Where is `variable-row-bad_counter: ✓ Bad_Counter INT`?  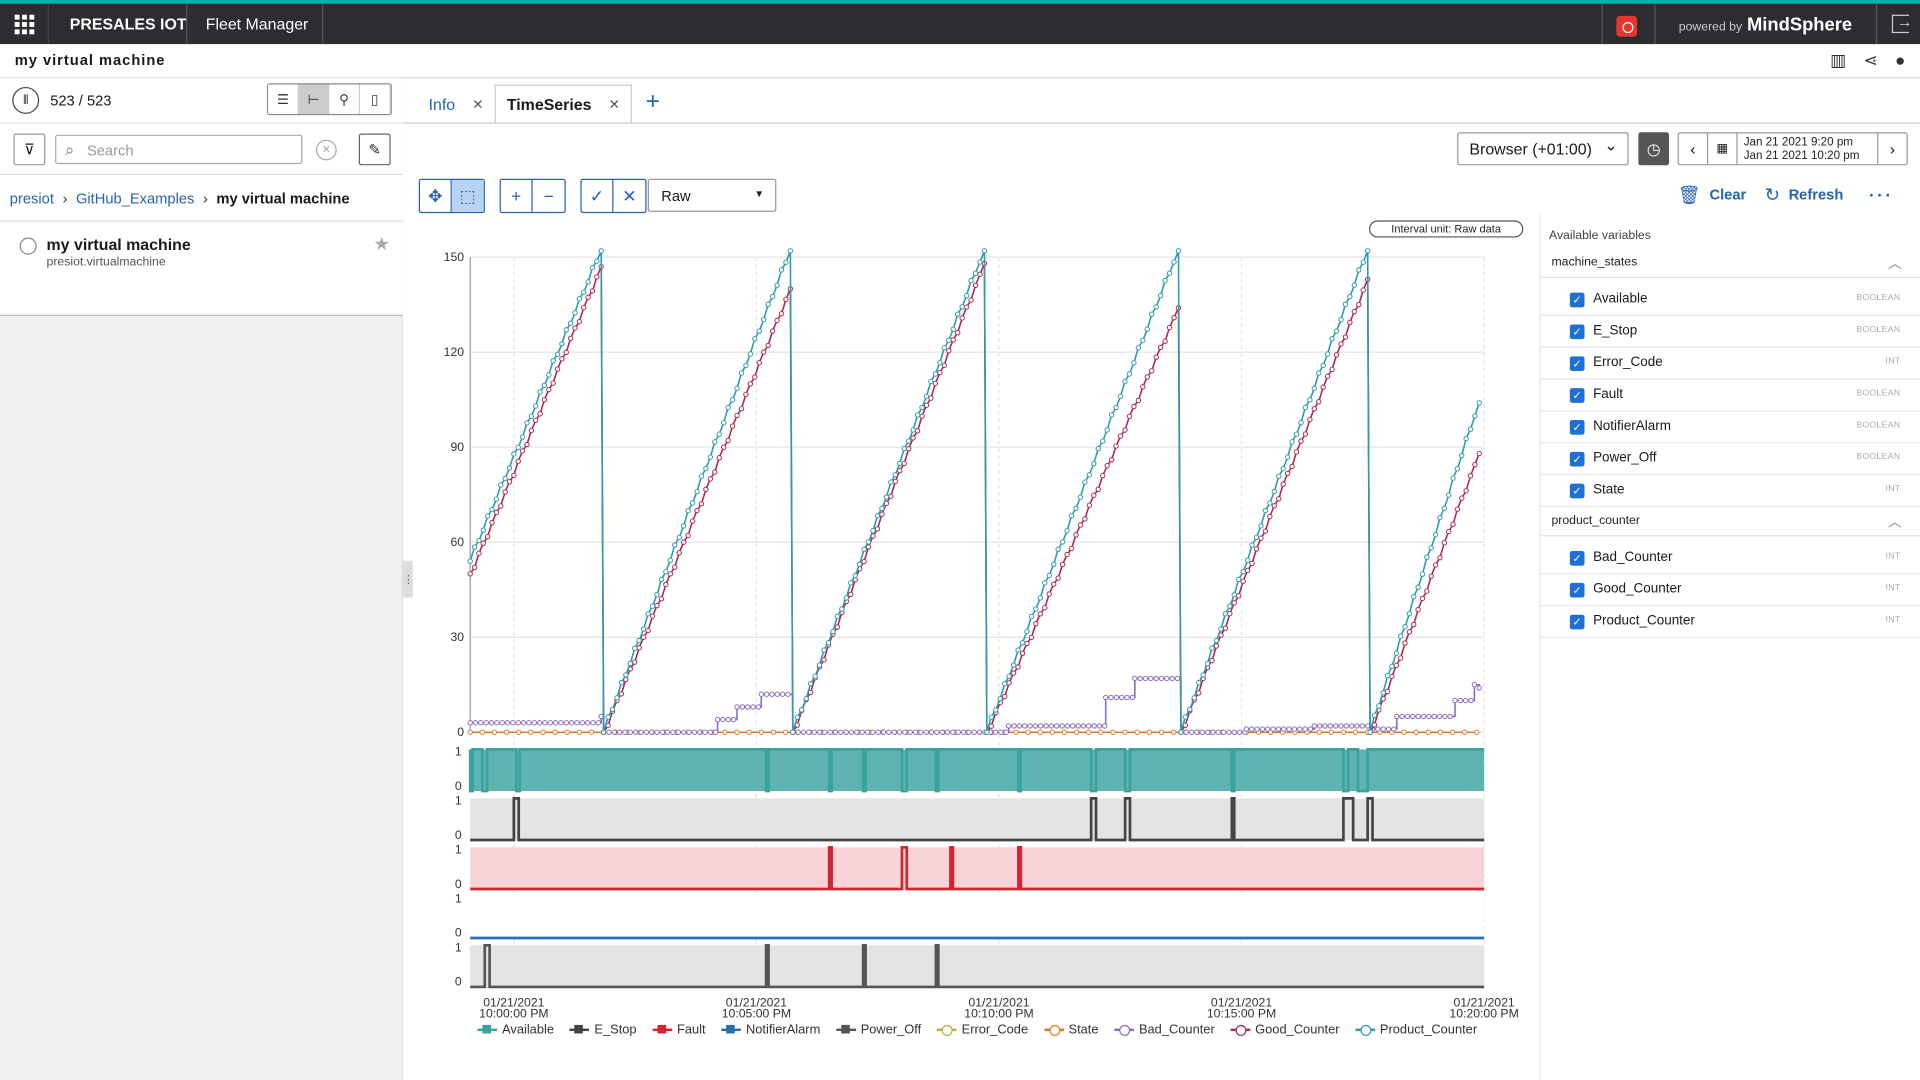 variable-row-bad_counter: ✓ Bad_Counter INT is located at coordinates (1730, 558).